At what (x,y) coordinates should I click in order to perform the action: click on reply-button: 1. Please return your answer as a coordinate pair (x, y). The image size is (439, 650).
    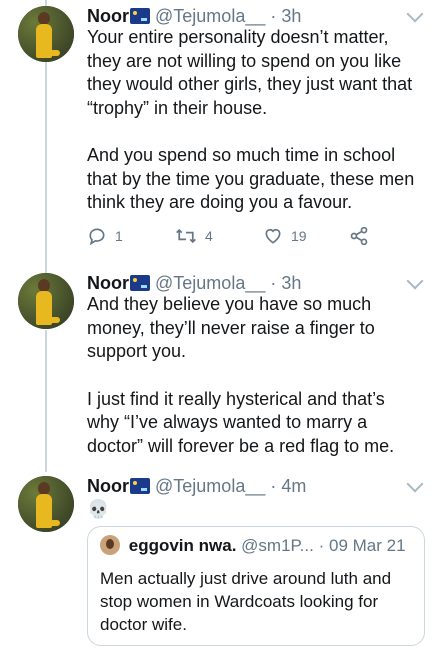
    Looking at the image, I should click on (105, 236).